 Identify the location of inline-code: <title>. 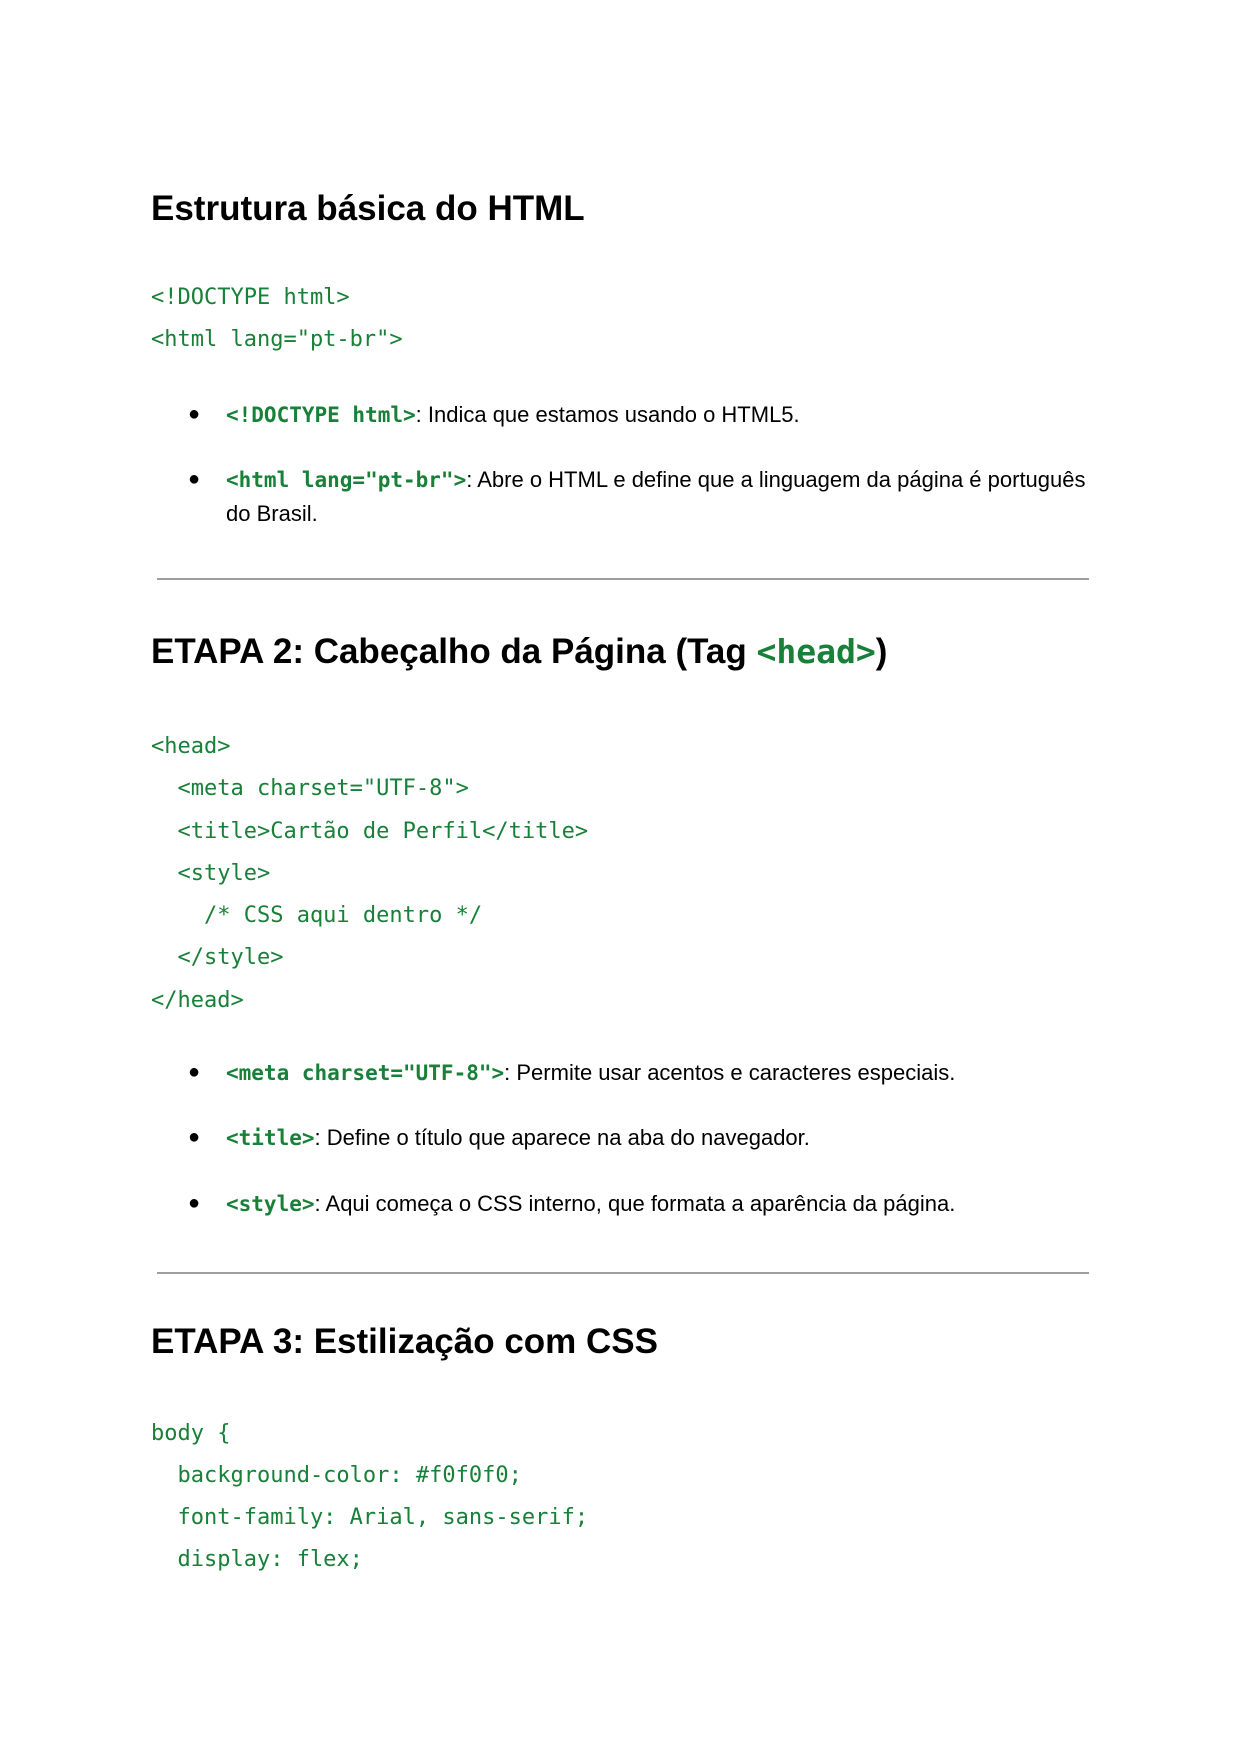
(270, 1138).